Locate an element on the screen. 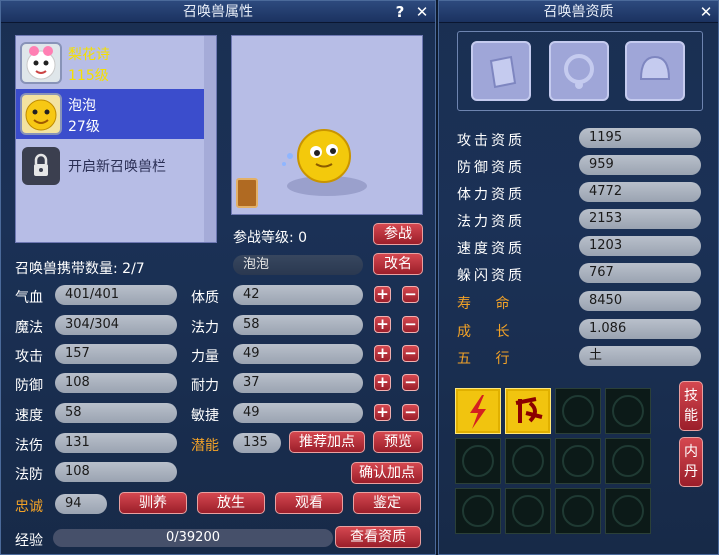  panel-title: 召唤兽属性 is located at coordinates (218, 12).